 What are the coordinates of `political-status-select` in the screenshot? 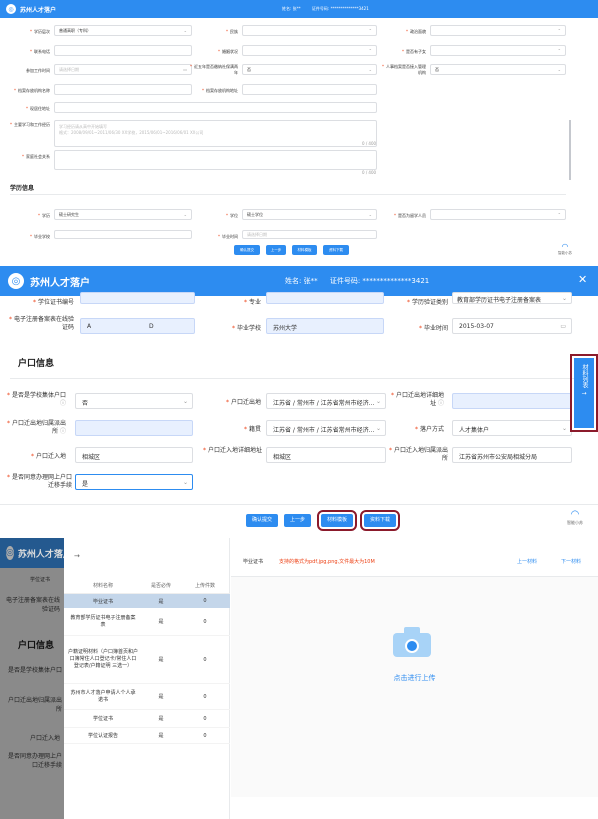 It's located at (498, 30).